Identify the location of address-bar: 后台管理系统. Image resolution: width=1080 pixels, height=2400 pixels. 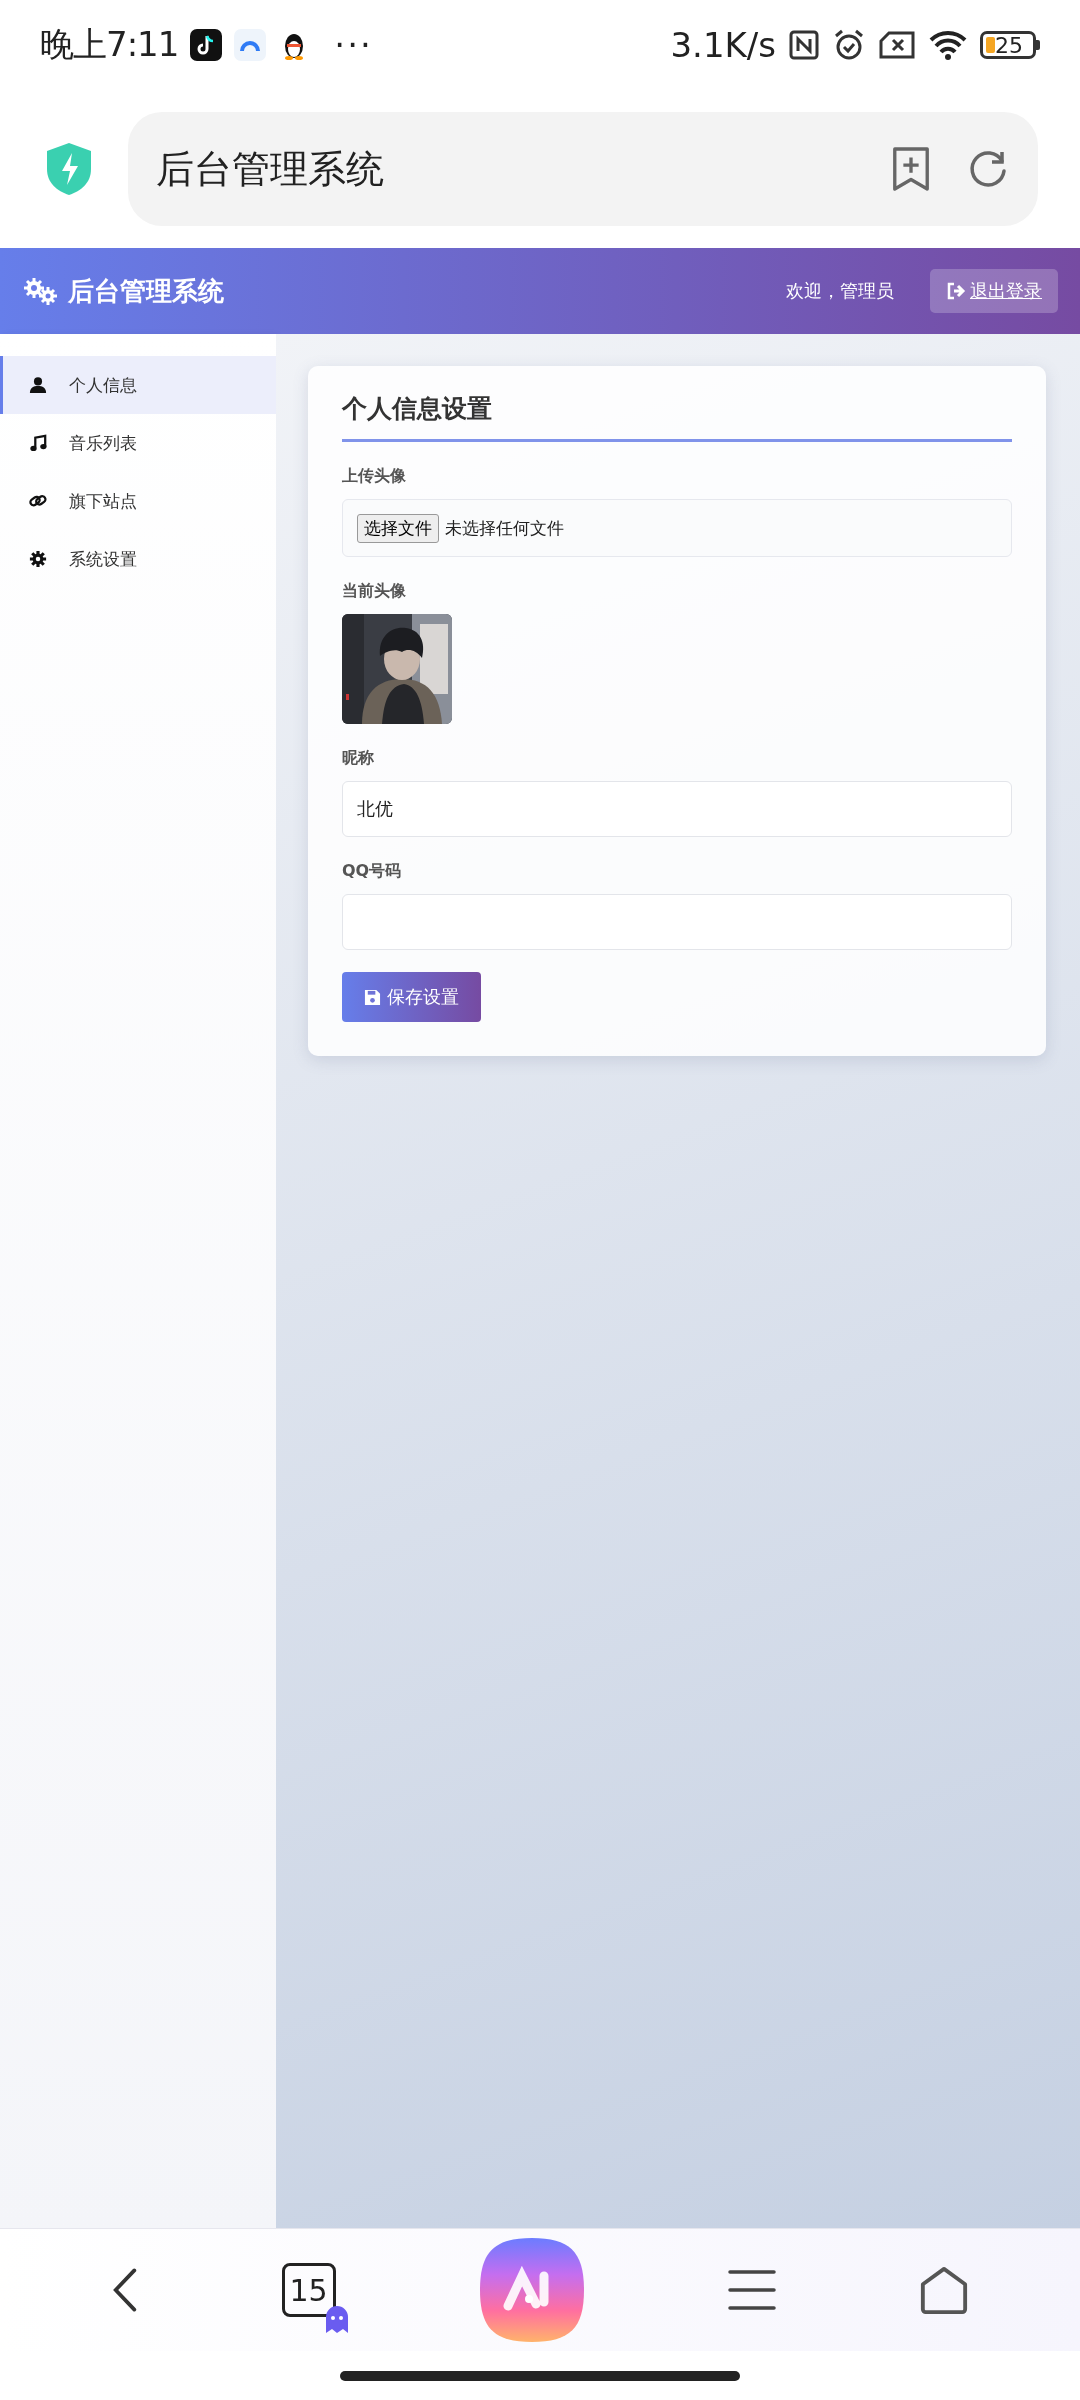
(583, 169).